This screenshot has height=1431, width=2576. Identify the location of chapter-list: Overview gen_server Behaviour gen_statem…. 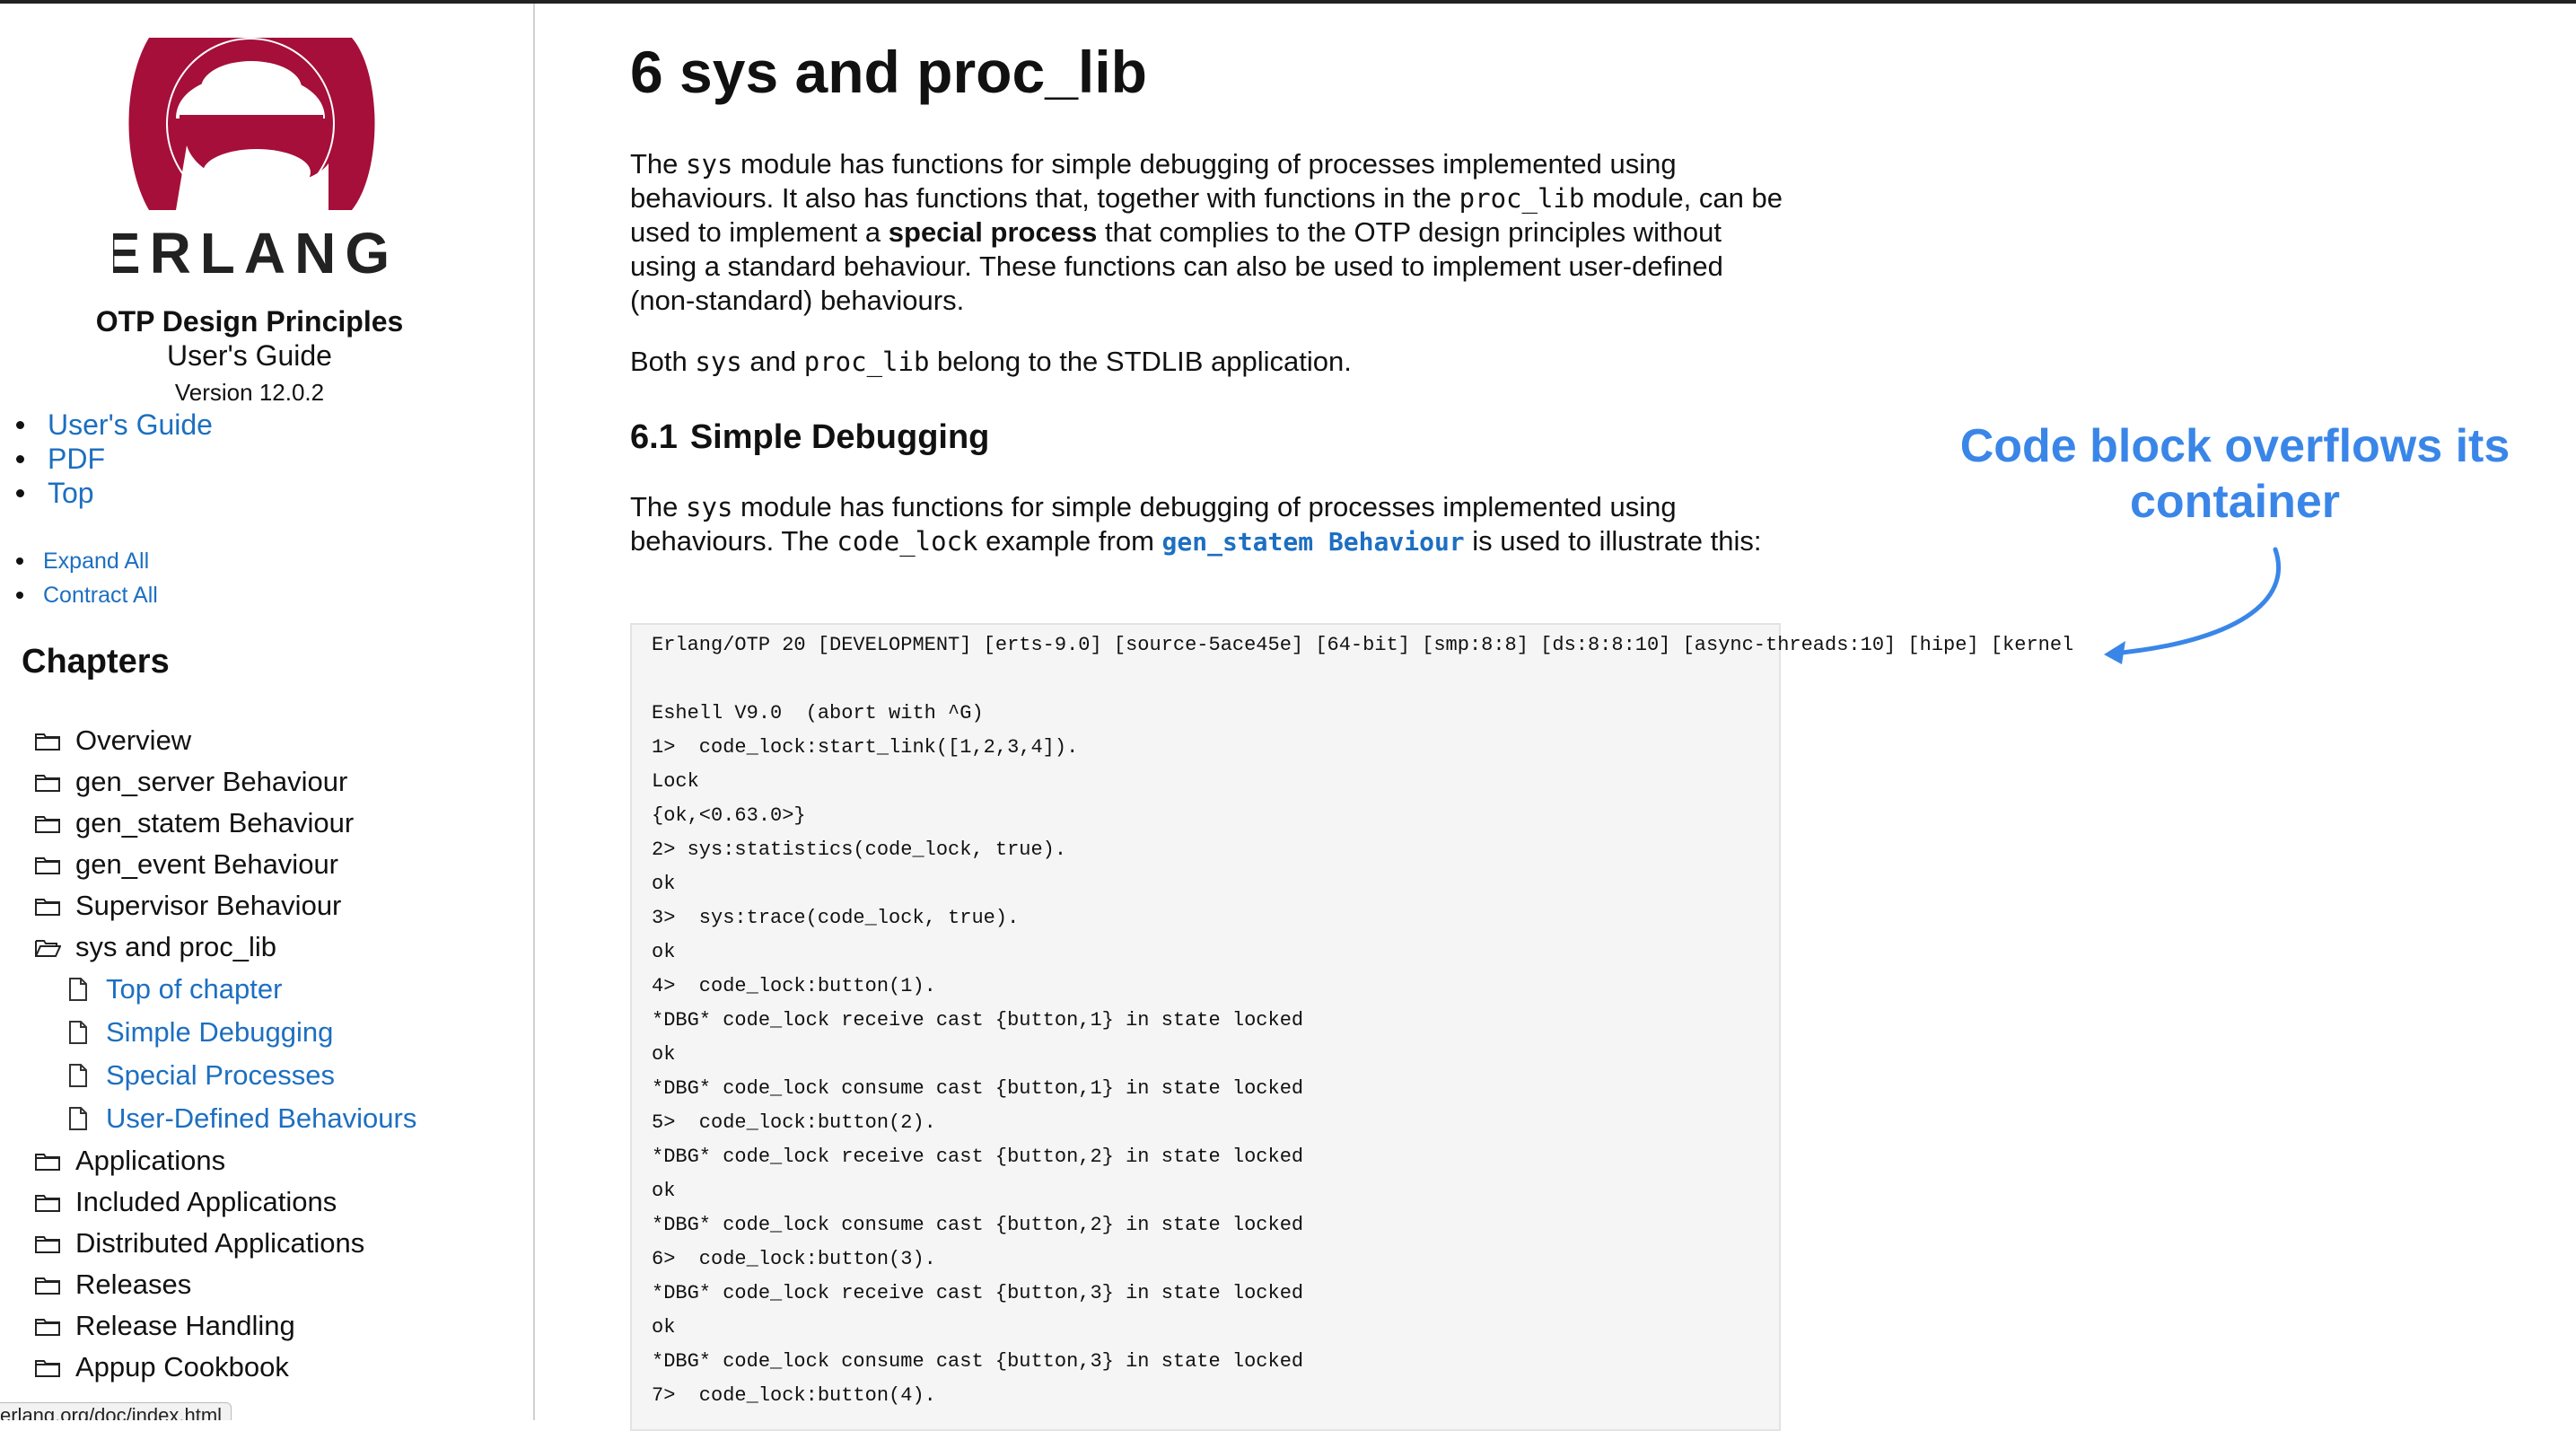
(225, 1054).